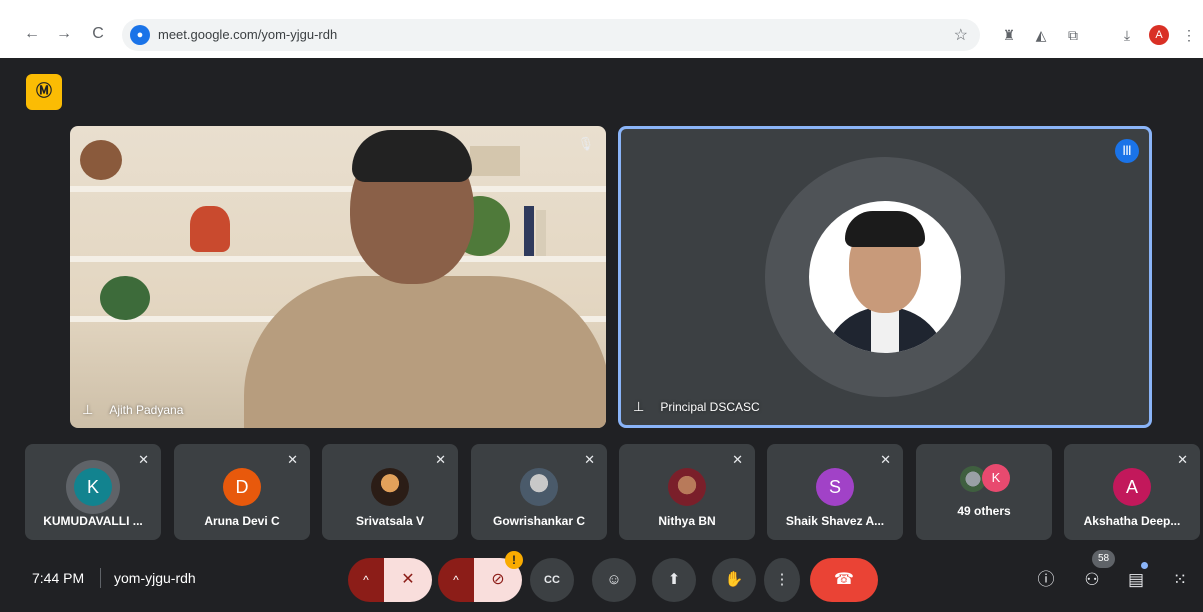 The image size is (1203, 612). What do you see at coordinates (248, 34) in the screenshot?
I see `url-text: meet.google.com/yom-yjgu-rdh` at bounding box center [248, 34].